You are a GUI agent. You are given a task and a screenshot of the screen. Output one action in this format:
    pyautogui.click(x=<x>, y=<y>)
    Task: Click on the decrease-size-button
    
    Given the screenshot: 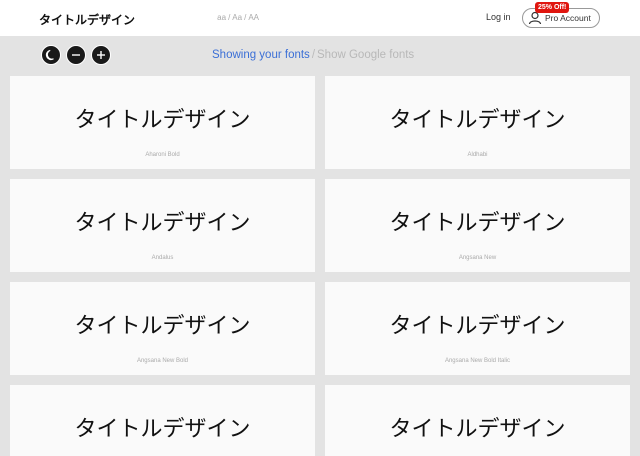 What is the action you would take?
    pyautogui.click(x=76, y=55)
    